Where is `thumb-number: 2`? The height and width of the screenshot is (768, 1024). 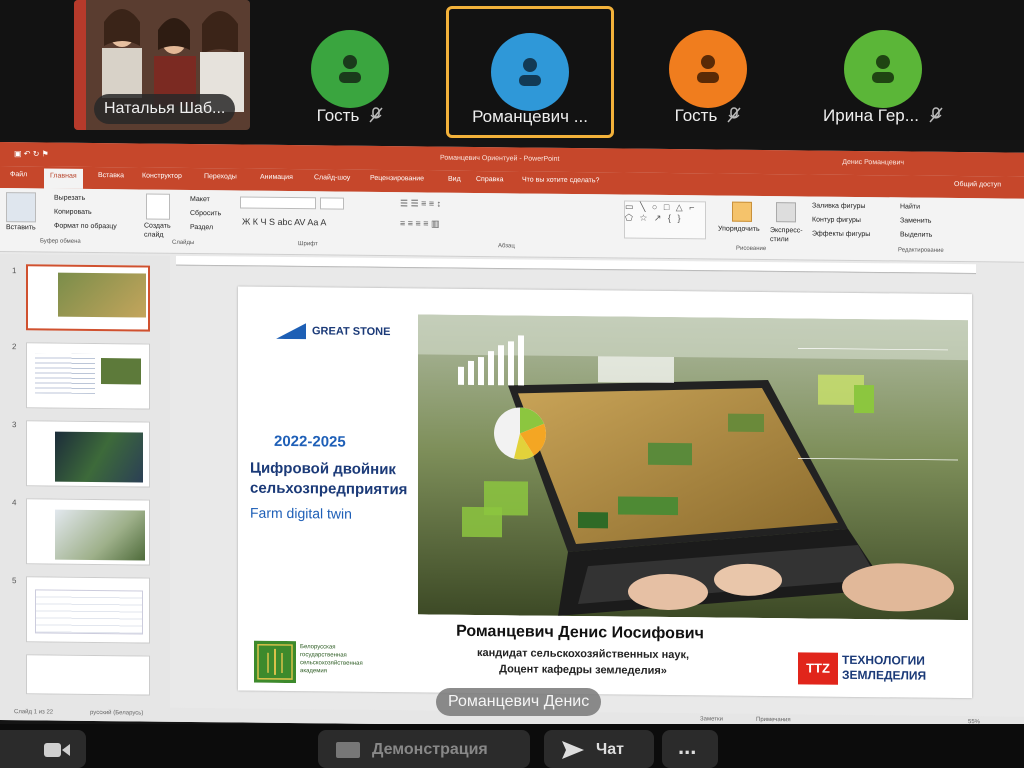 thumb-number: 2 is located at coordinates (14, 347).